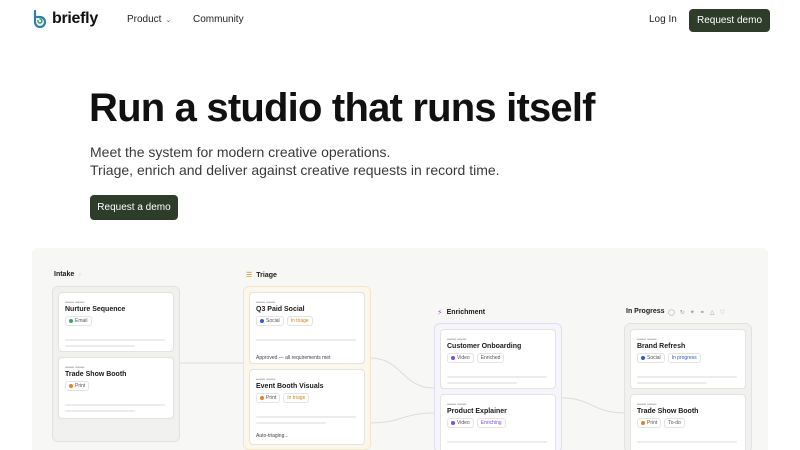 The height and width of the screenshot is (450, 800). What do you see at coordinates (134, 207) in the screenshot?
I see `hero-request-demo-button: Request a demo` at bounding box center [134, 207].